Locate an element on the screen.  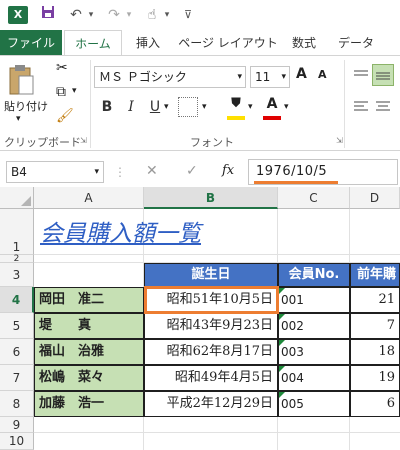
cell-member-no: 003 is located at coordinates (314, 352).